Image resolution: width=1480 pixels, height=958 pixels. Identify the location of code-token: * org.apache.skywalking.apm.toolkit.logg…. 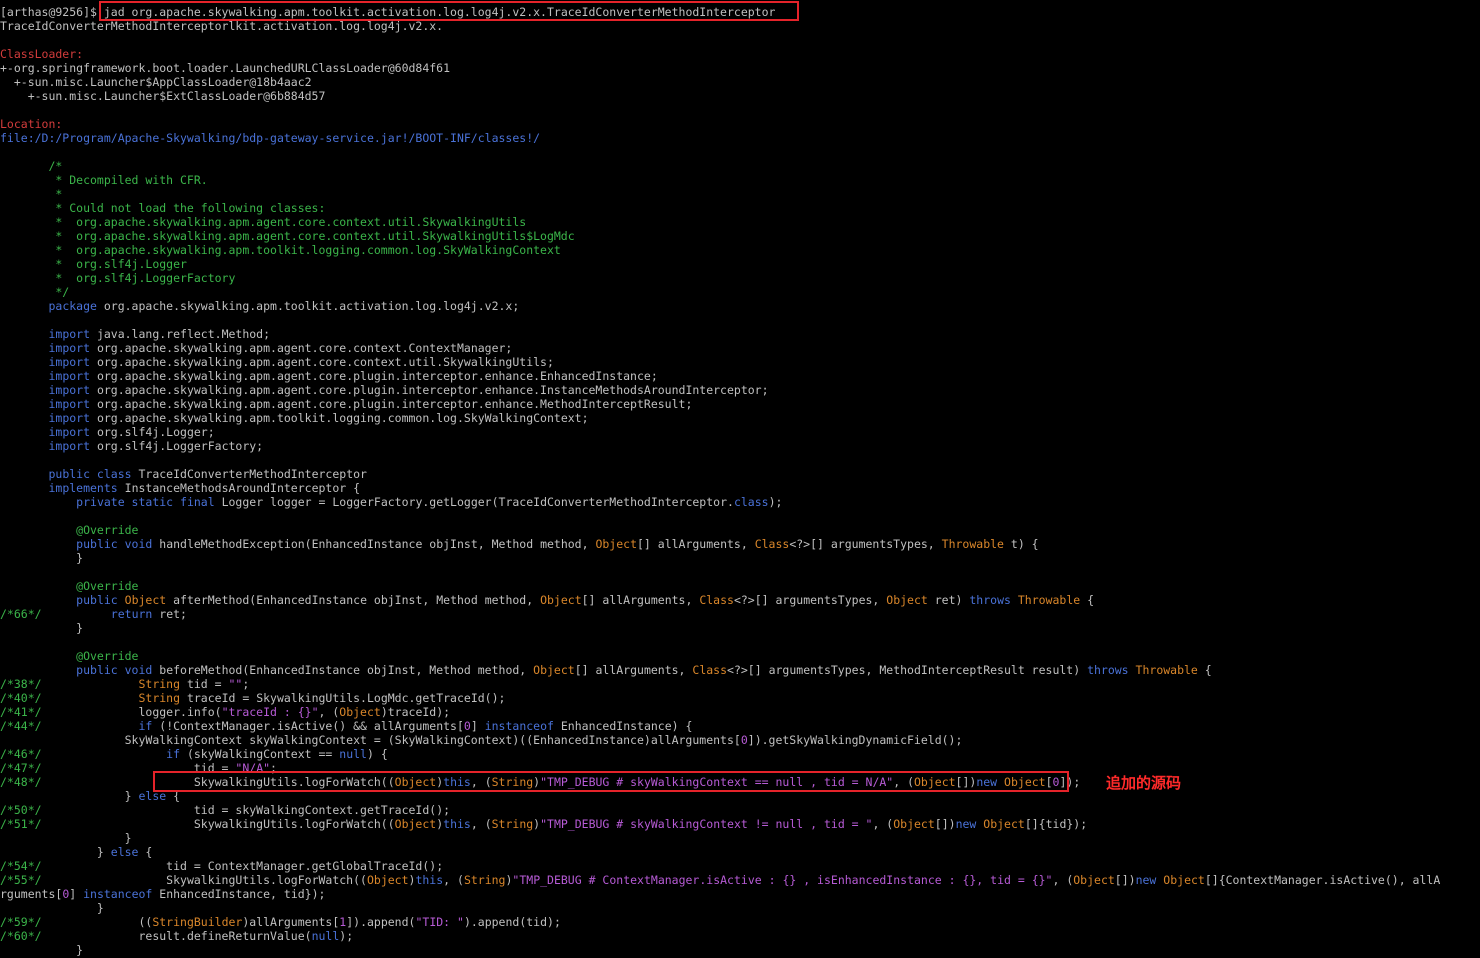
(280, 250).